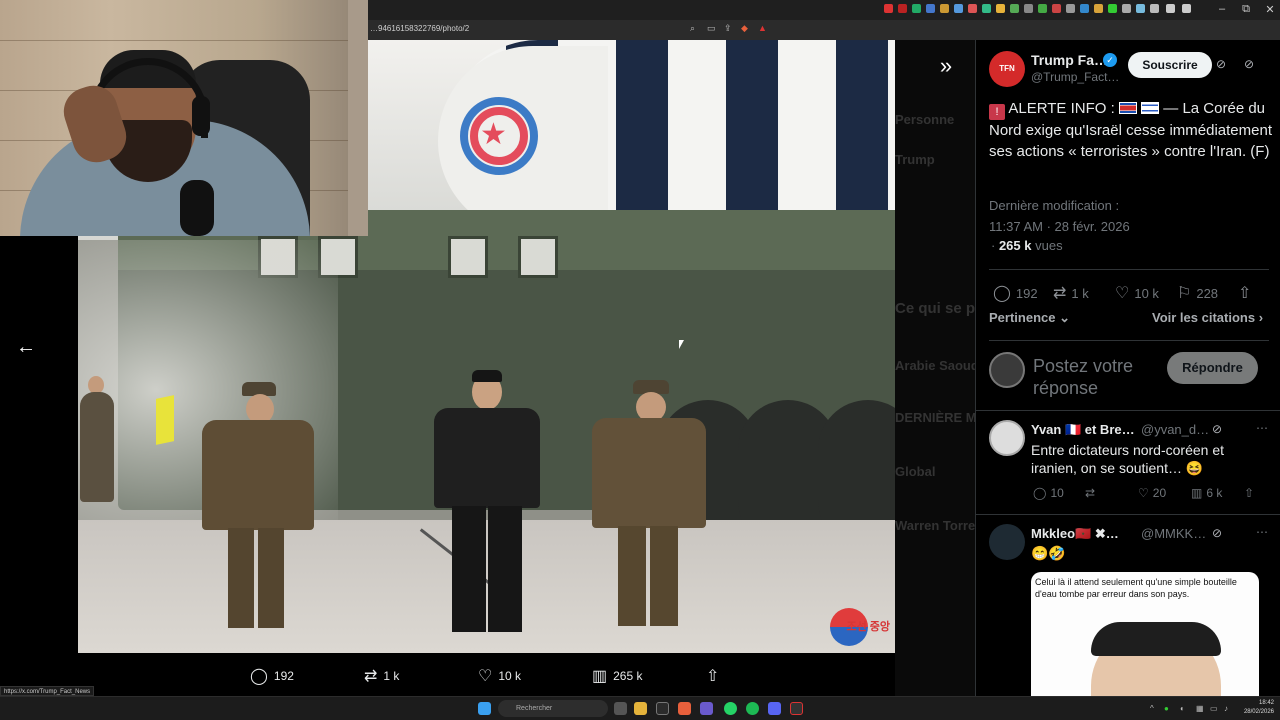  I want to click on puzzle-icon, so click(1170, 8).